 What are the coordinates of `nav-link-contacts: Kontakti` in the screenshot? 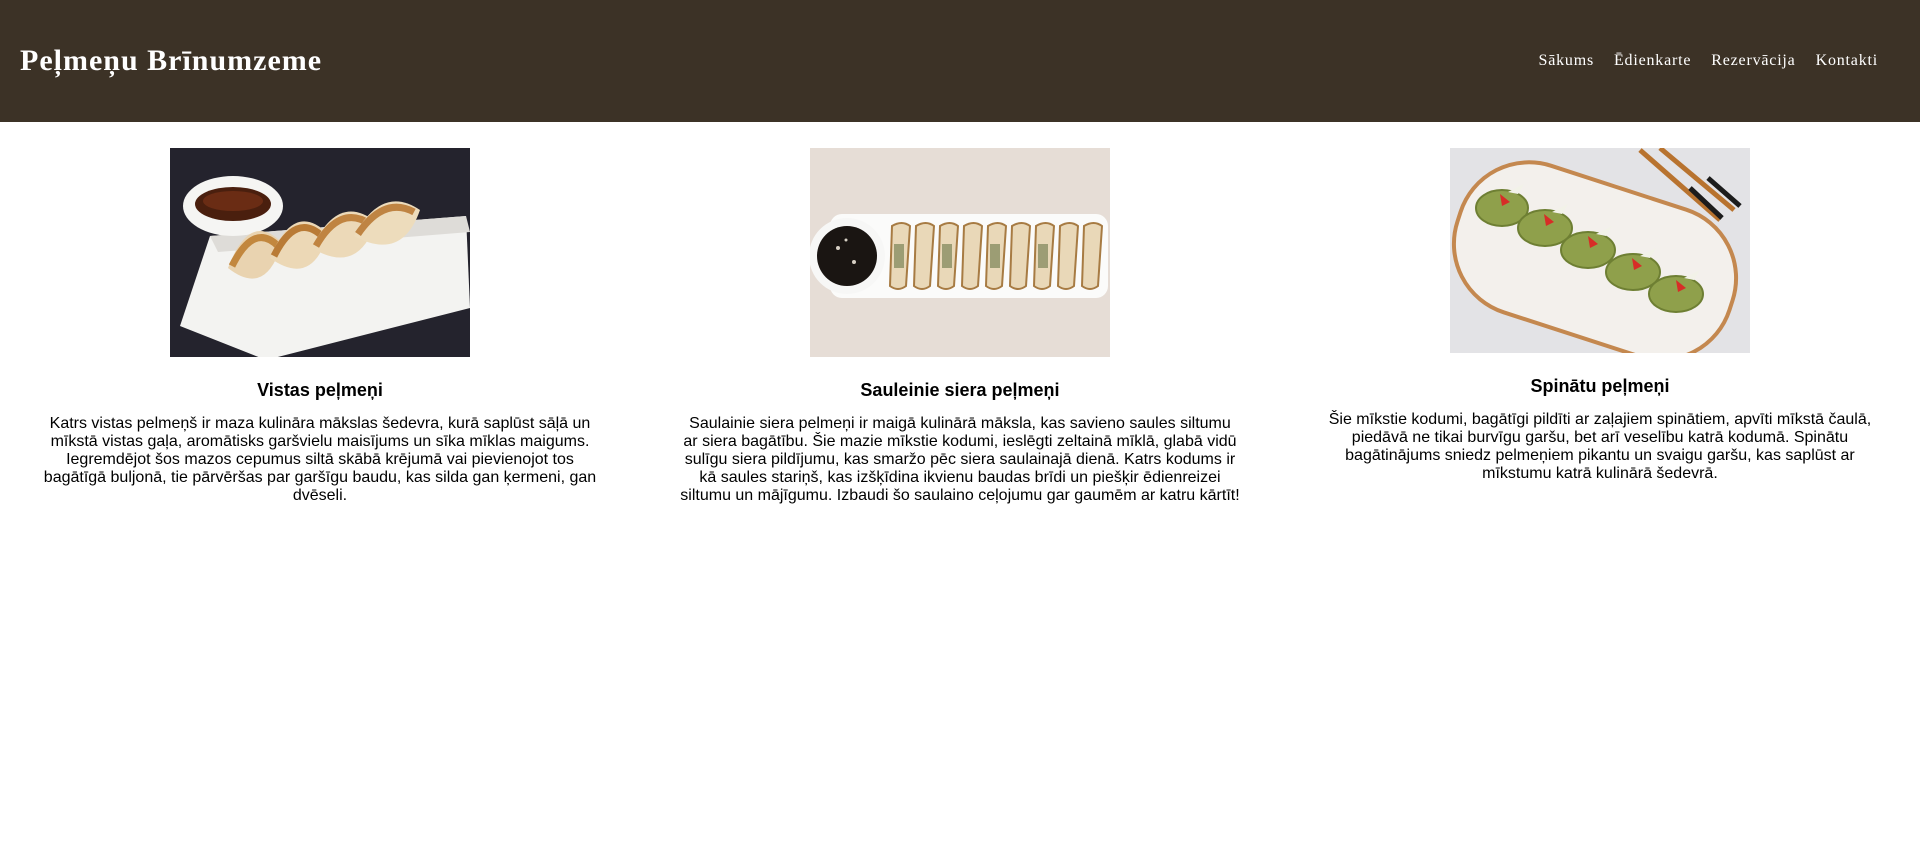 It's located at (1847, 61).